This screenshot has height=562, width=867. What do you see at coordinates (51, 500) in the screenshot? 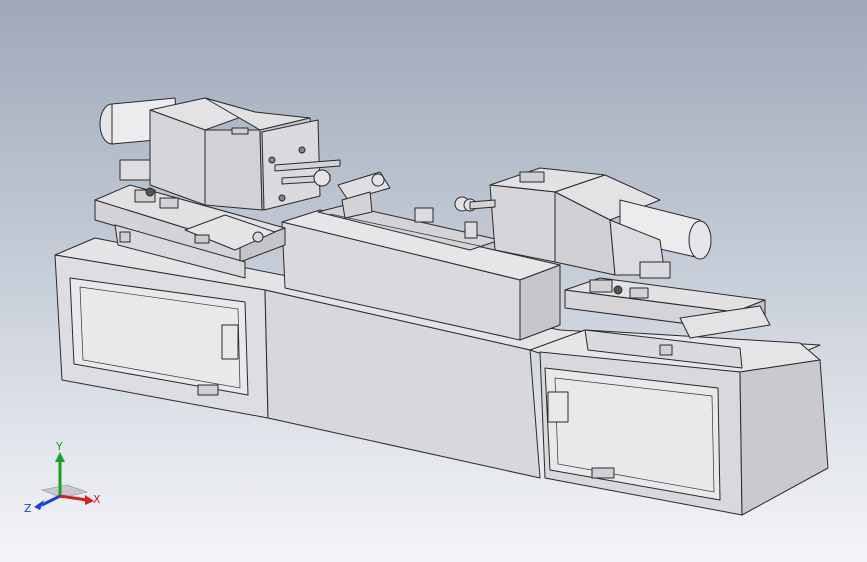
I see `z-axis-icon` at bounding box center [51, 500].